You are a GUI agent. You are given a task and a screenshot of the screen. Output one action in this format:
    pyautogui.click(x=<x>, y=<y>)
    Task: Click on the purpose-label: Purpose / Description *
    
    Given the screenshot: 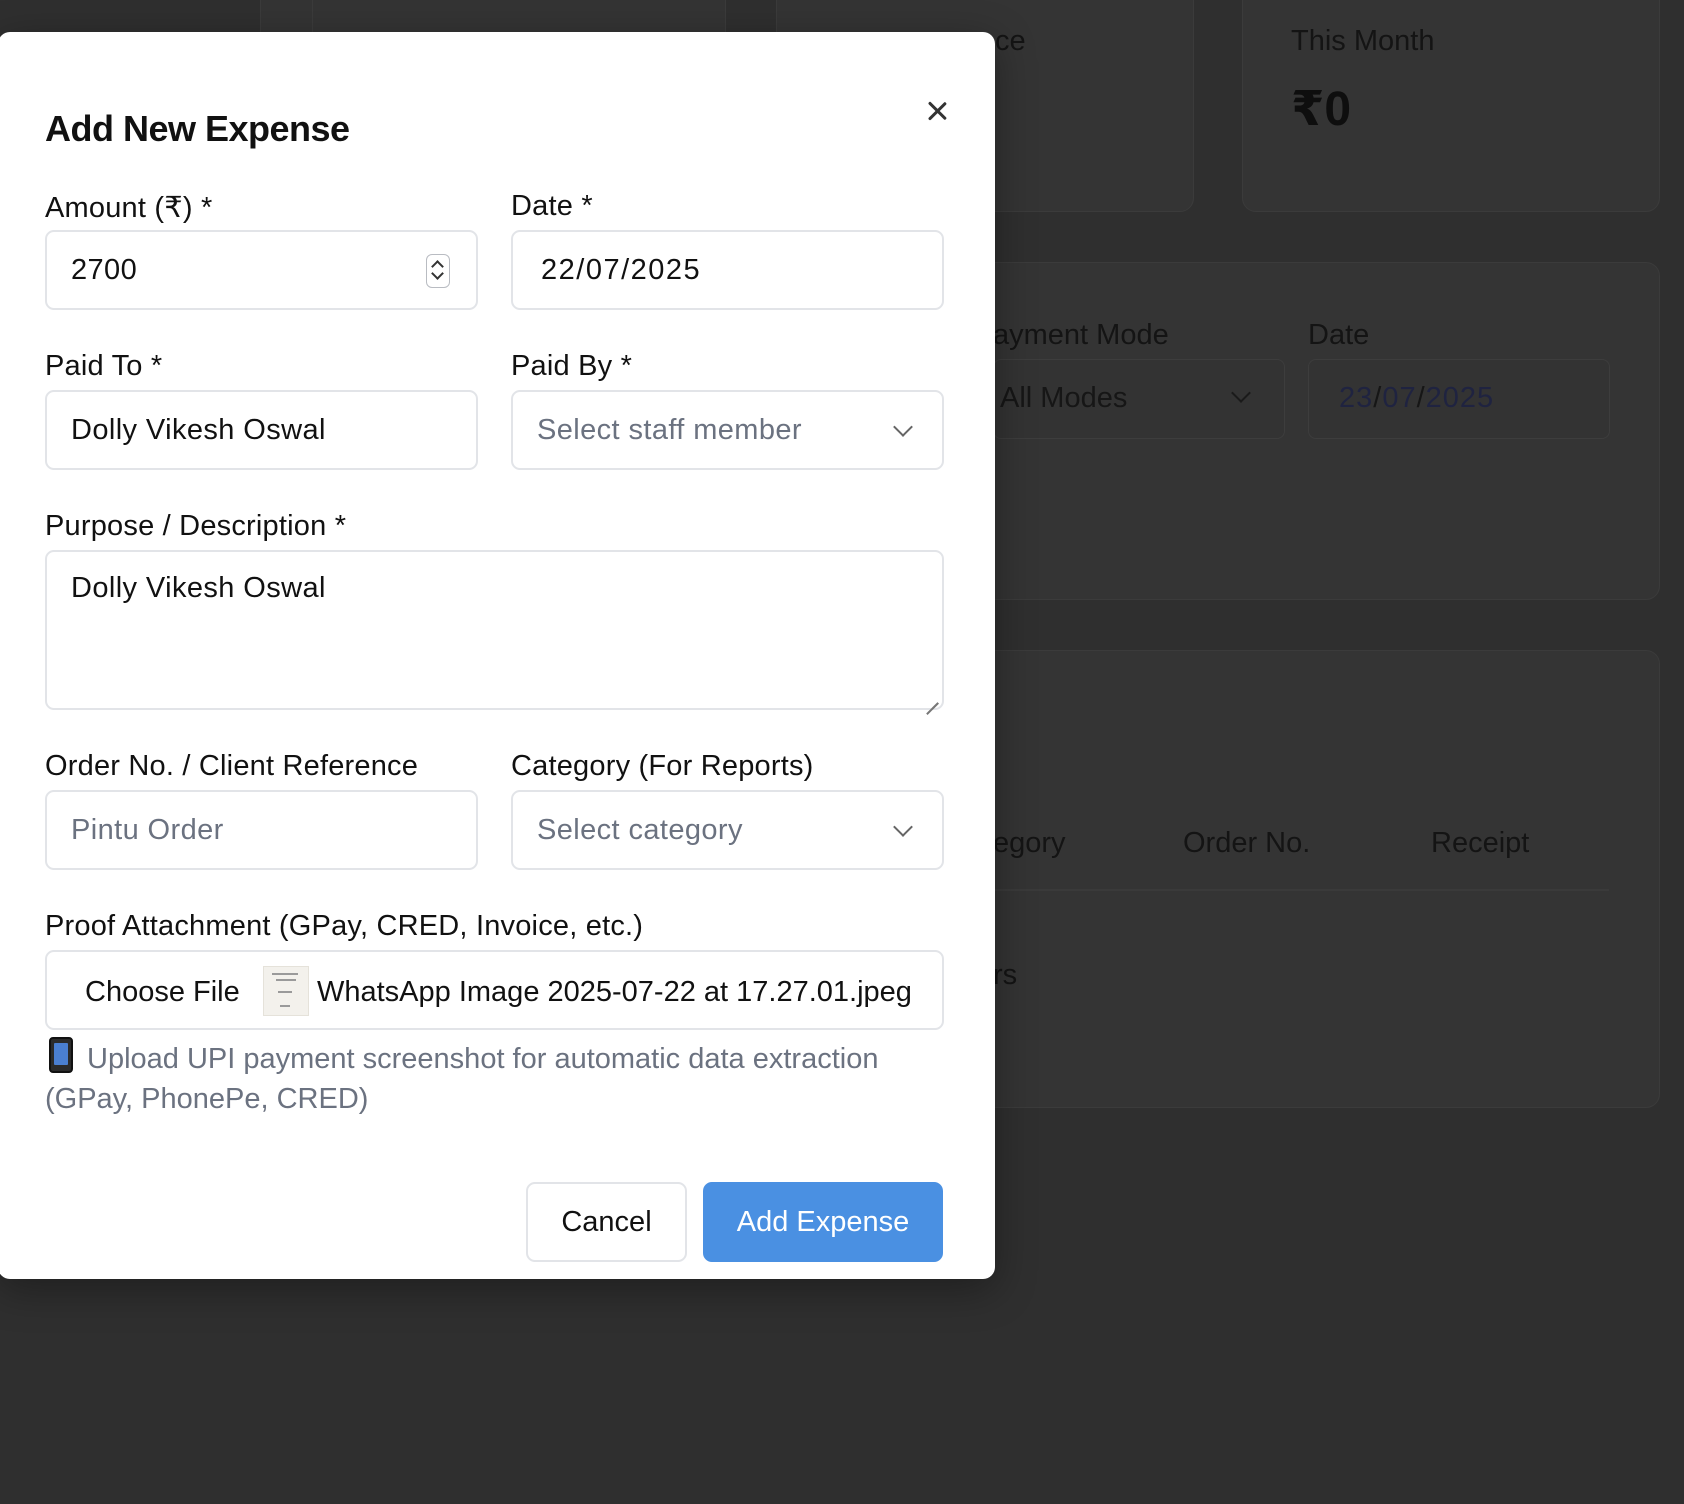 What is the action you would take?
    pyautogui.click(x=196, y=526)
    